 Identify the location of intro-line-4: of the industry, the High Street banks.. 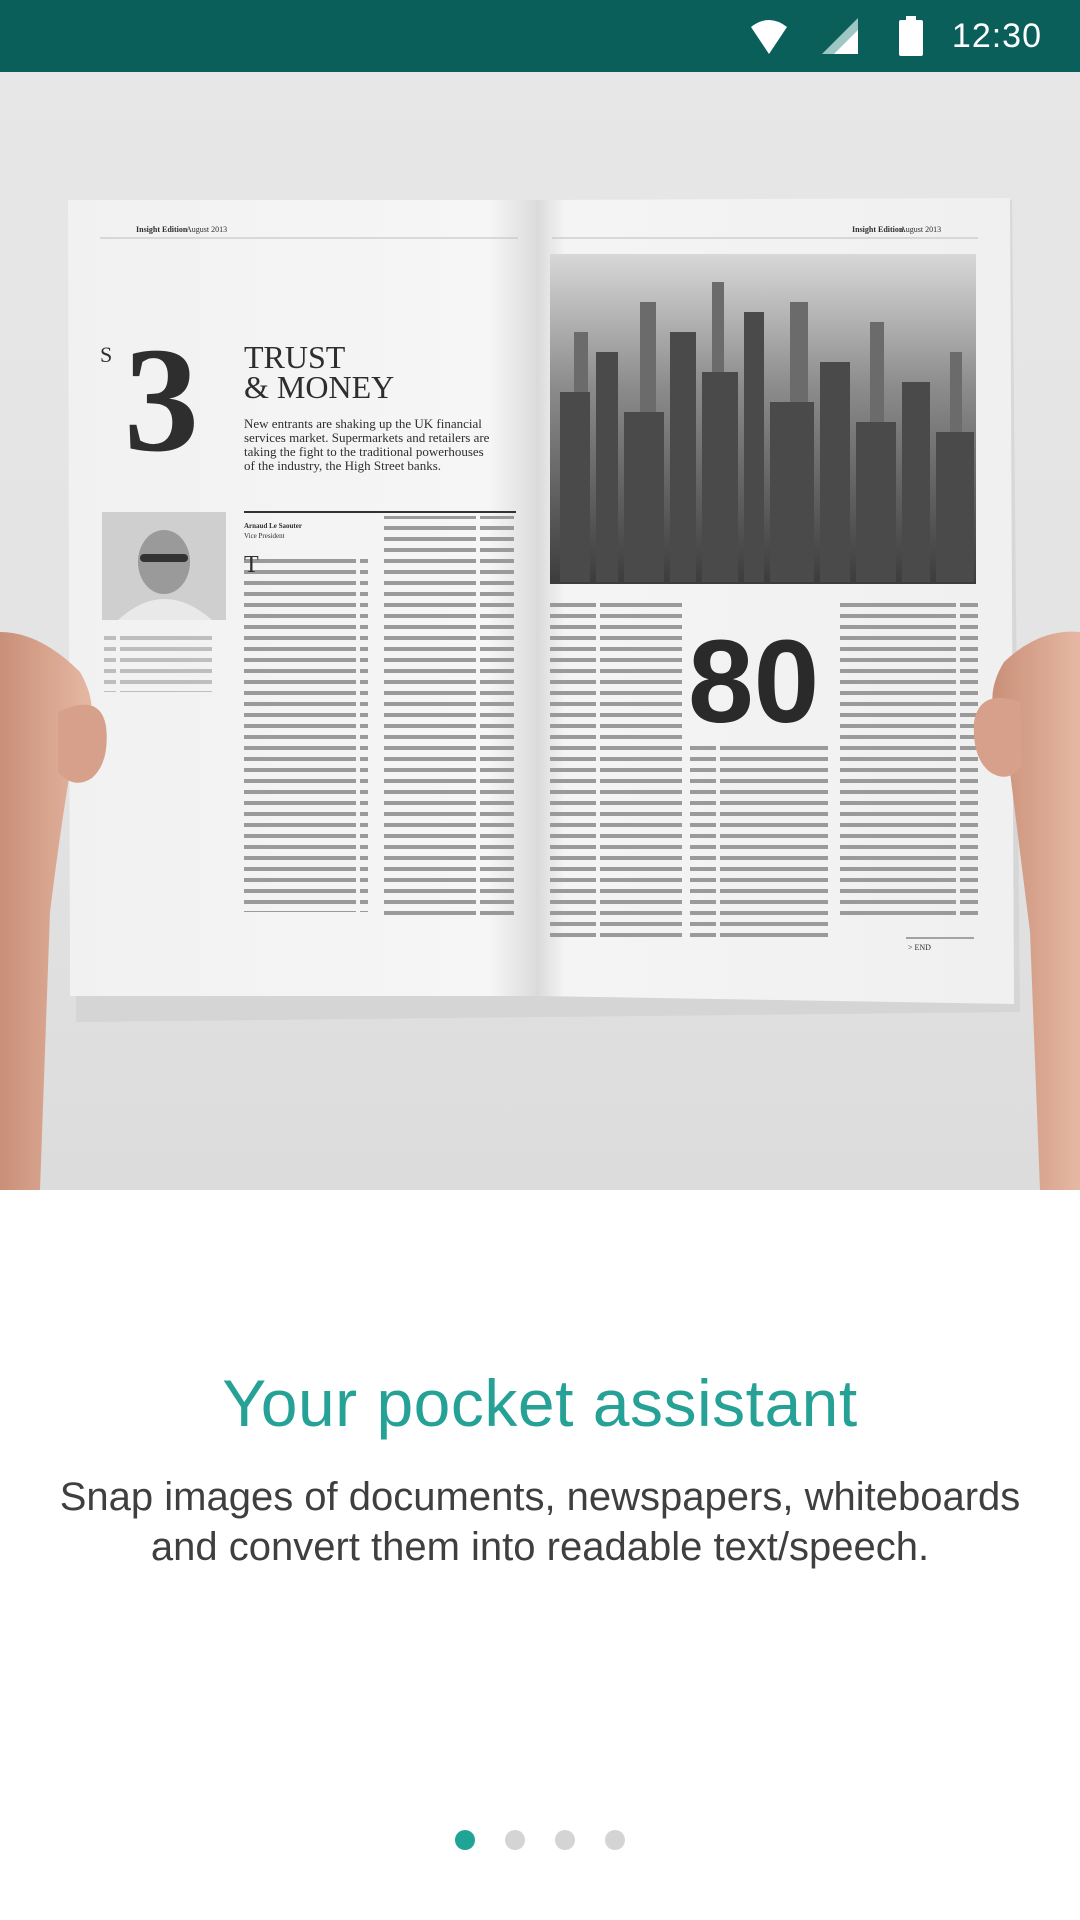
(342, 465).